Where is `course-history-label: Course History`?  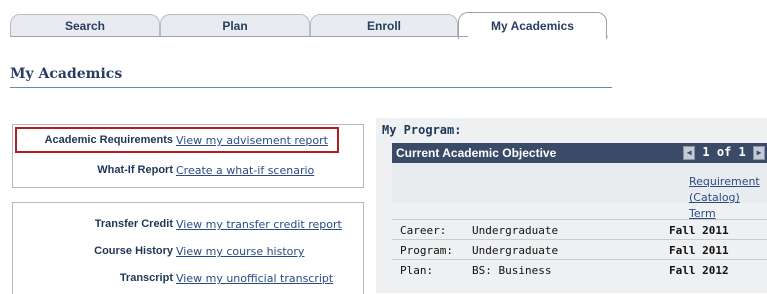
course-history-label: Course History is located at coordinates (133, 251).